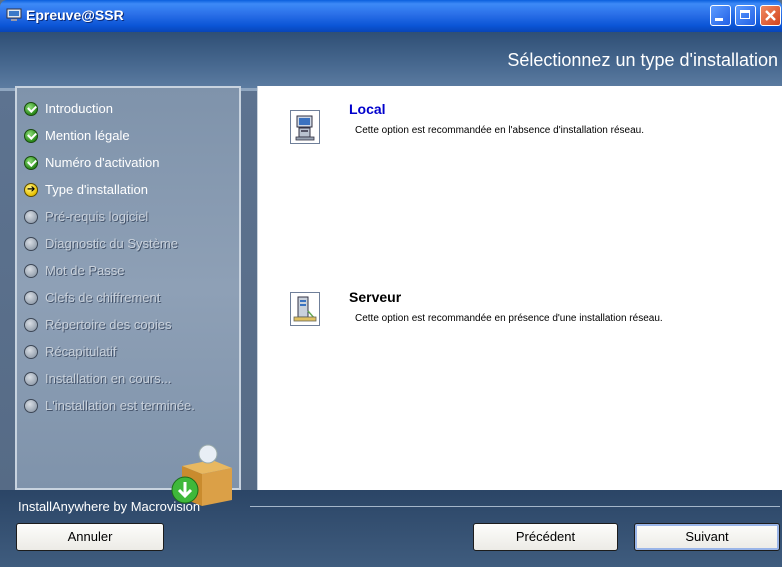 The image size is (782, 567). Describe the element at coordinates (375, 297) in the screenshot. I see `option-serveur-title: Serveur` at that location.